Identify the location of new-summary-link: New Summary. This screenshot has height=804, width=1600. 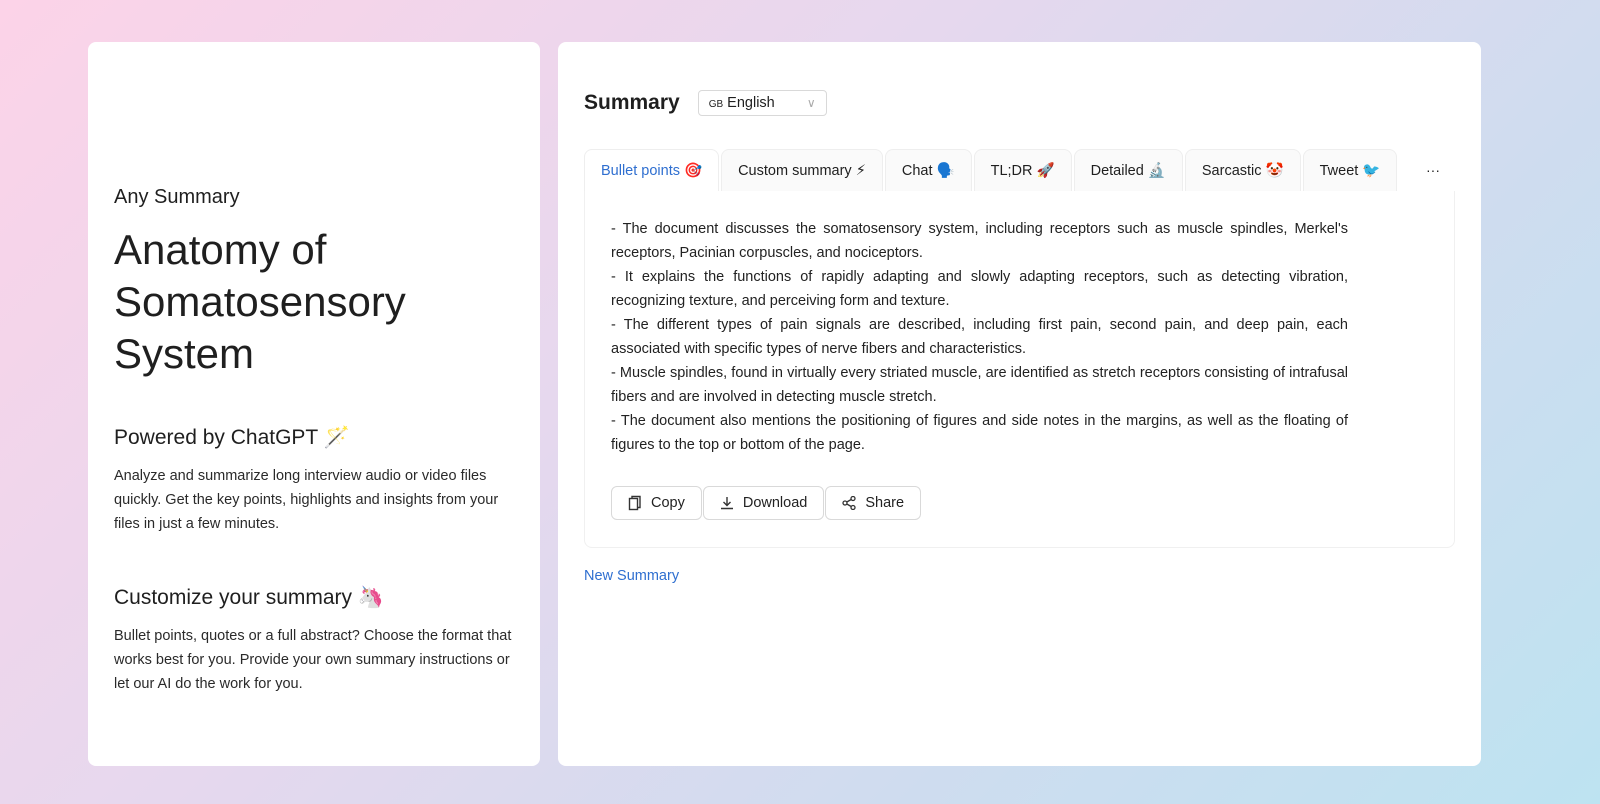
(631, 576).